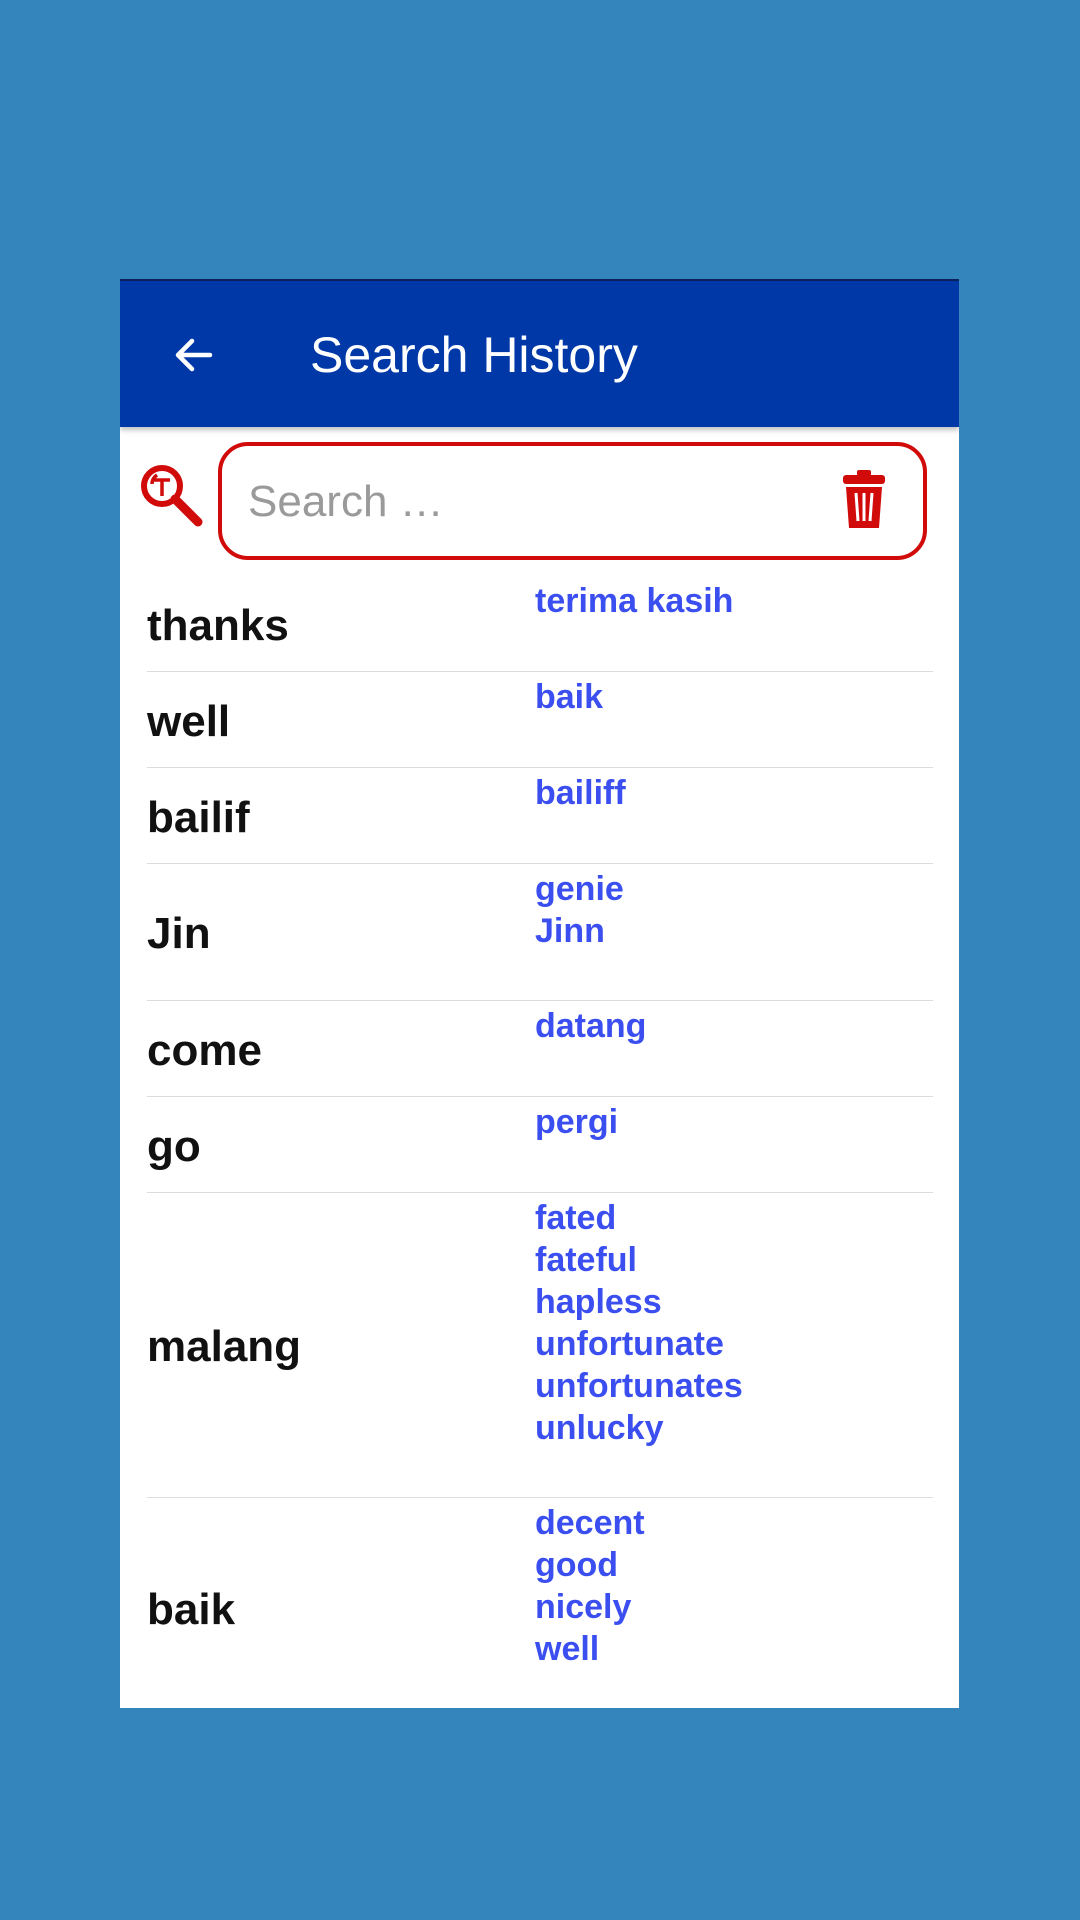  I want to click on translation: terima kasih, so click(634, 601).